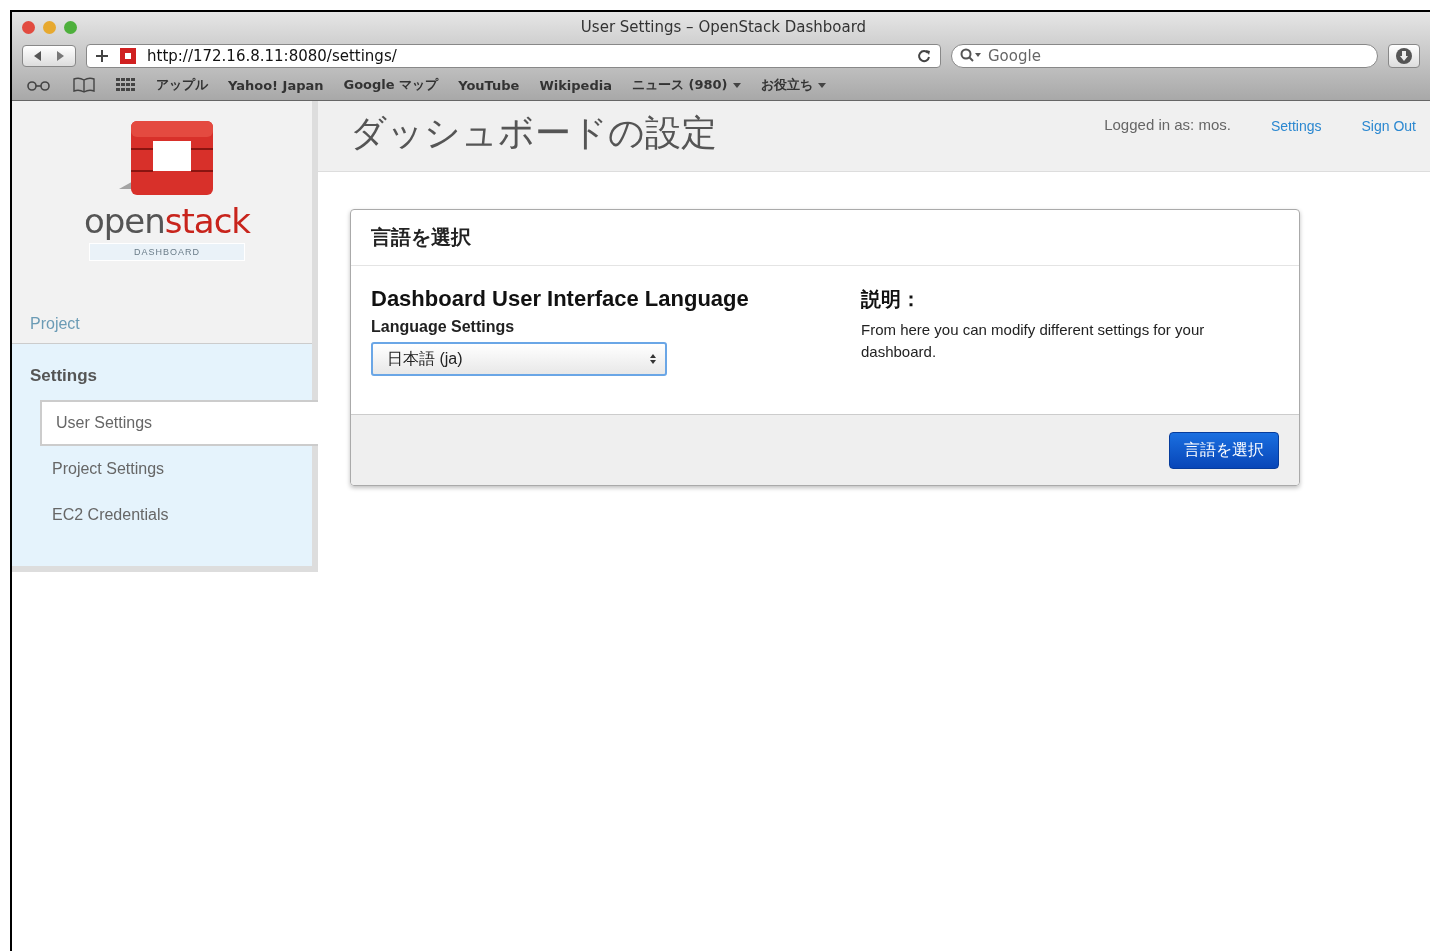  Describe the element at coordinates (179, 423) in the screenshot. I see `sidebar-item: User Settings` at that location.